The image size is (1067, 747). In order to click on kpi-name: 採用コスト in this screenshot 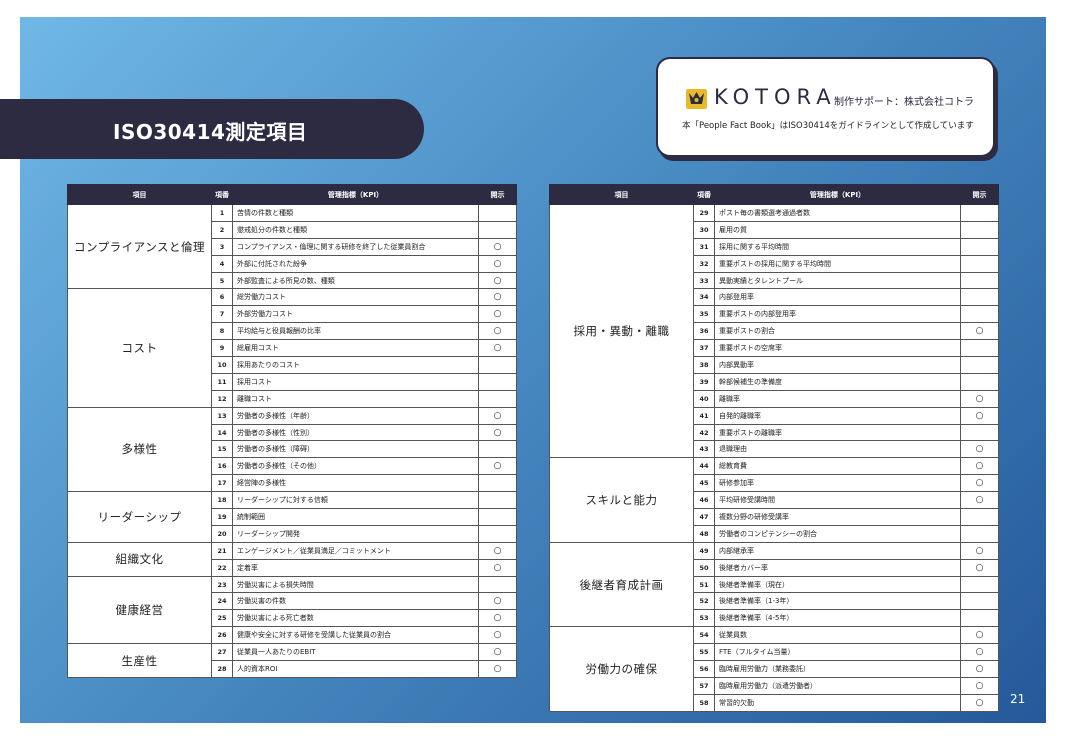, I will do `click(355, 381)`.